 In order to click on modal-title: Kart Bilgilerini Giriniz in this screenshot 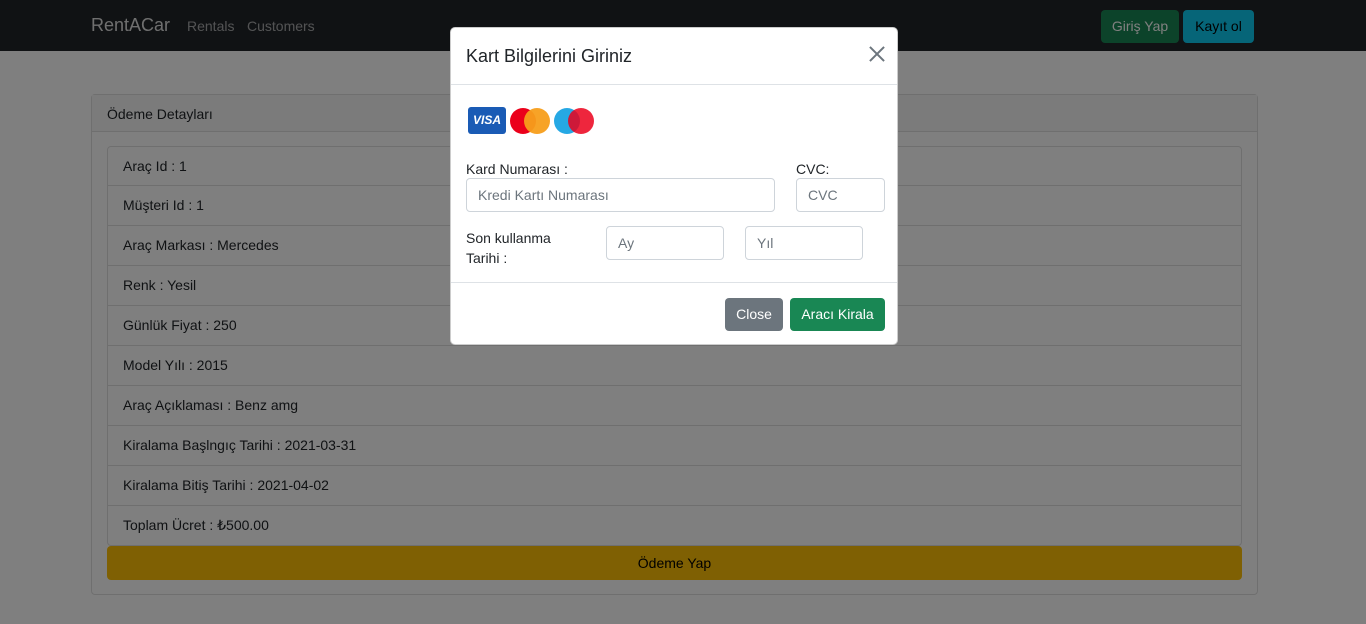, I will do `click(549, 56)`.